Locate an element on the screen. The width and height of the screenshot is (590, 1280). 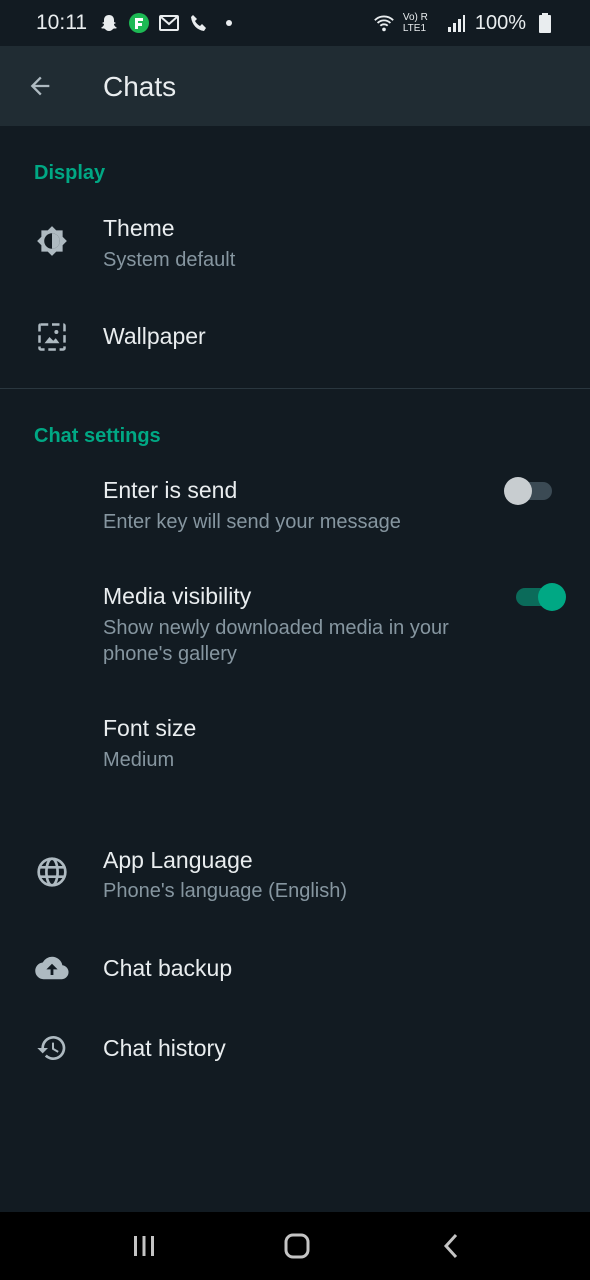
section-header-chat-settings: Chat settings is located at coordinates (97, 436).